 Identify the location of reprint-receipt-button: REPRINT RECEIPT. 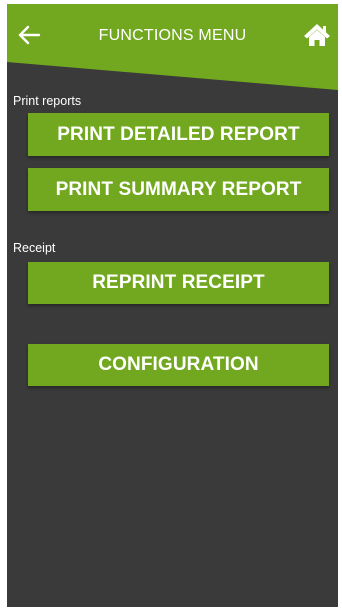
(178, 283).